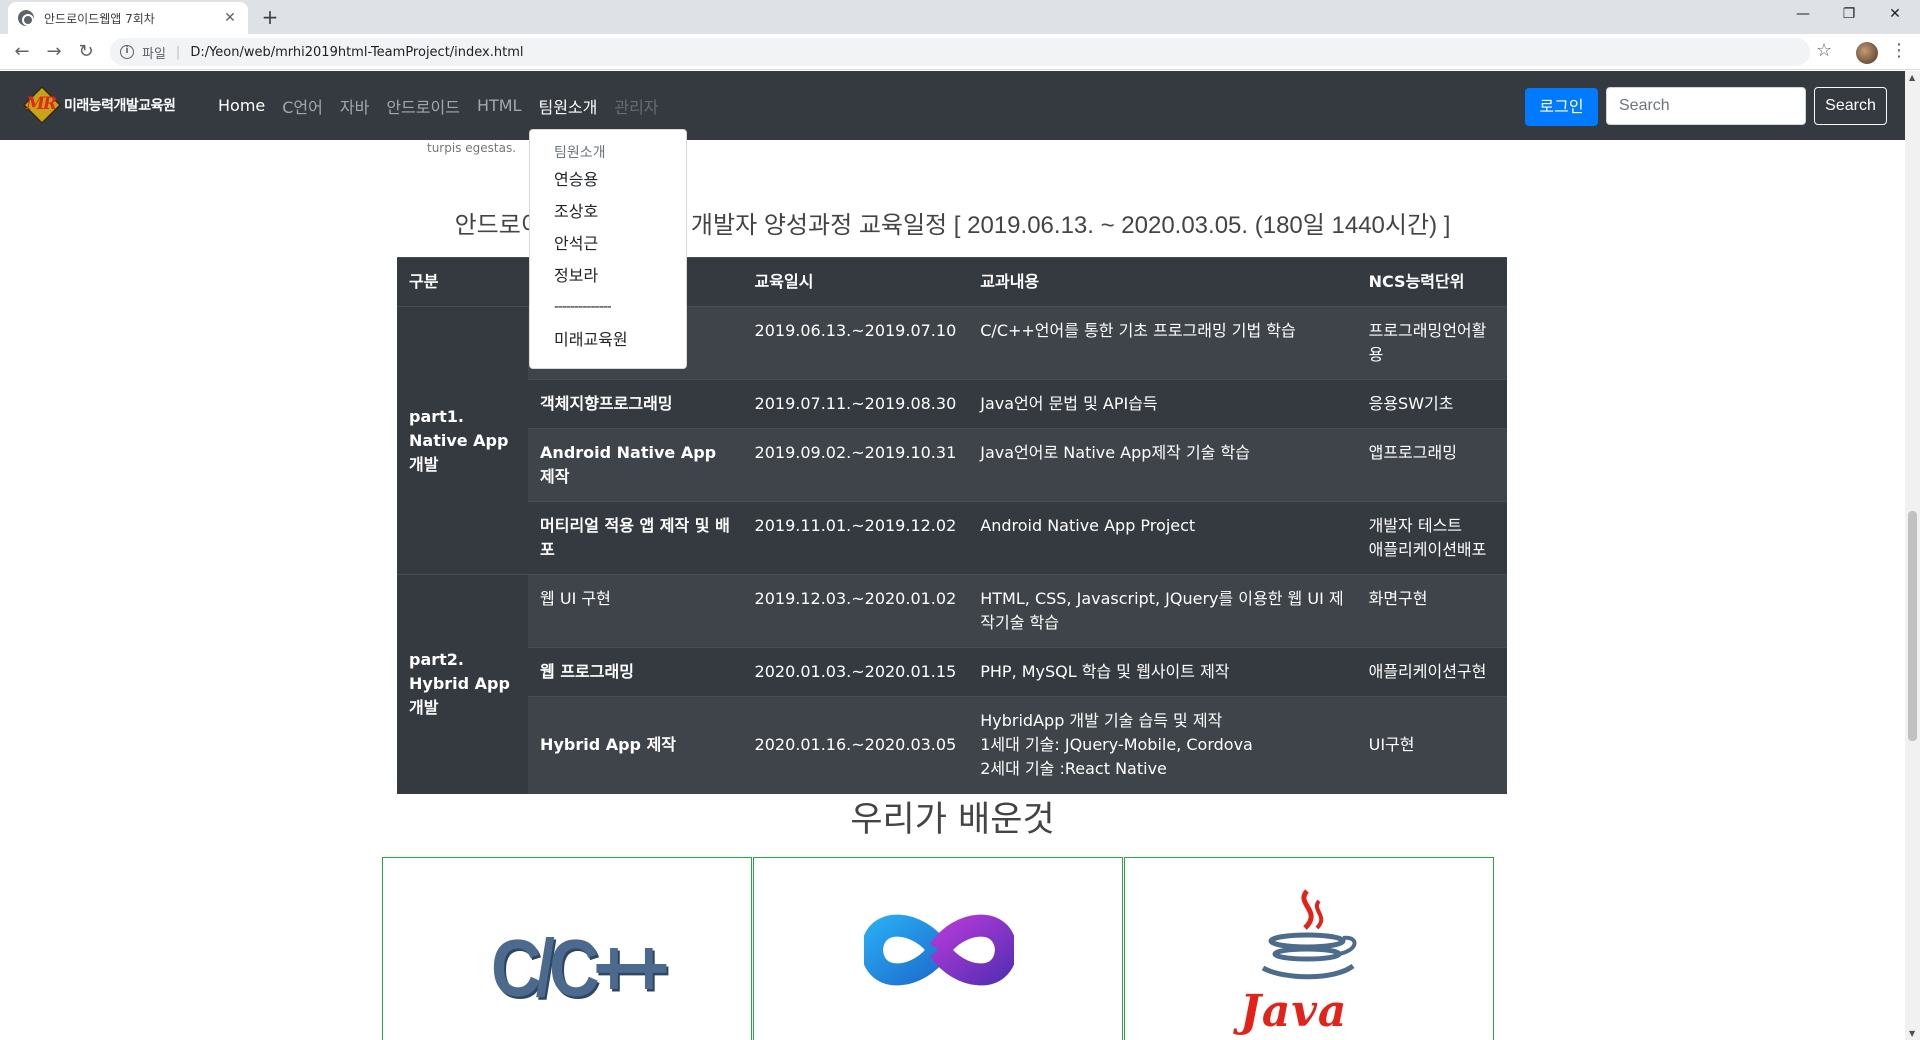 The image size is (1920, 1040). What do you see at coordinates (960, 17) in the screenshot?
I see `browser-tabstrip: 안드로이드웹앱 7회차 ✕ + — ❐ ✕` at bounding box center [960, 17].